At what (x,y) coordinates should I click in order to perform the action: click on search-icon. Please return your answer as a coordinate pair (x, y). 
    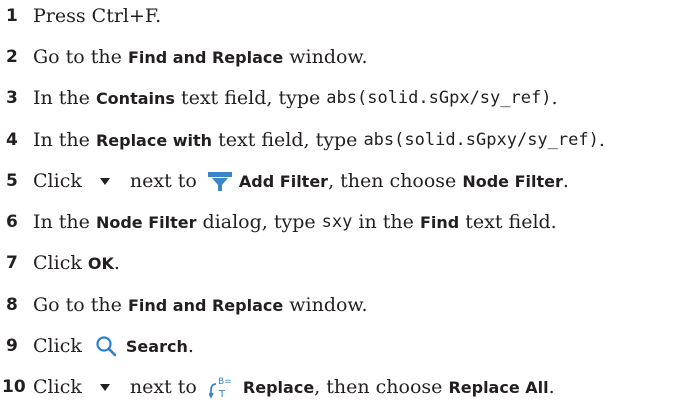
    Looking at the image, I should click on (106, 346).